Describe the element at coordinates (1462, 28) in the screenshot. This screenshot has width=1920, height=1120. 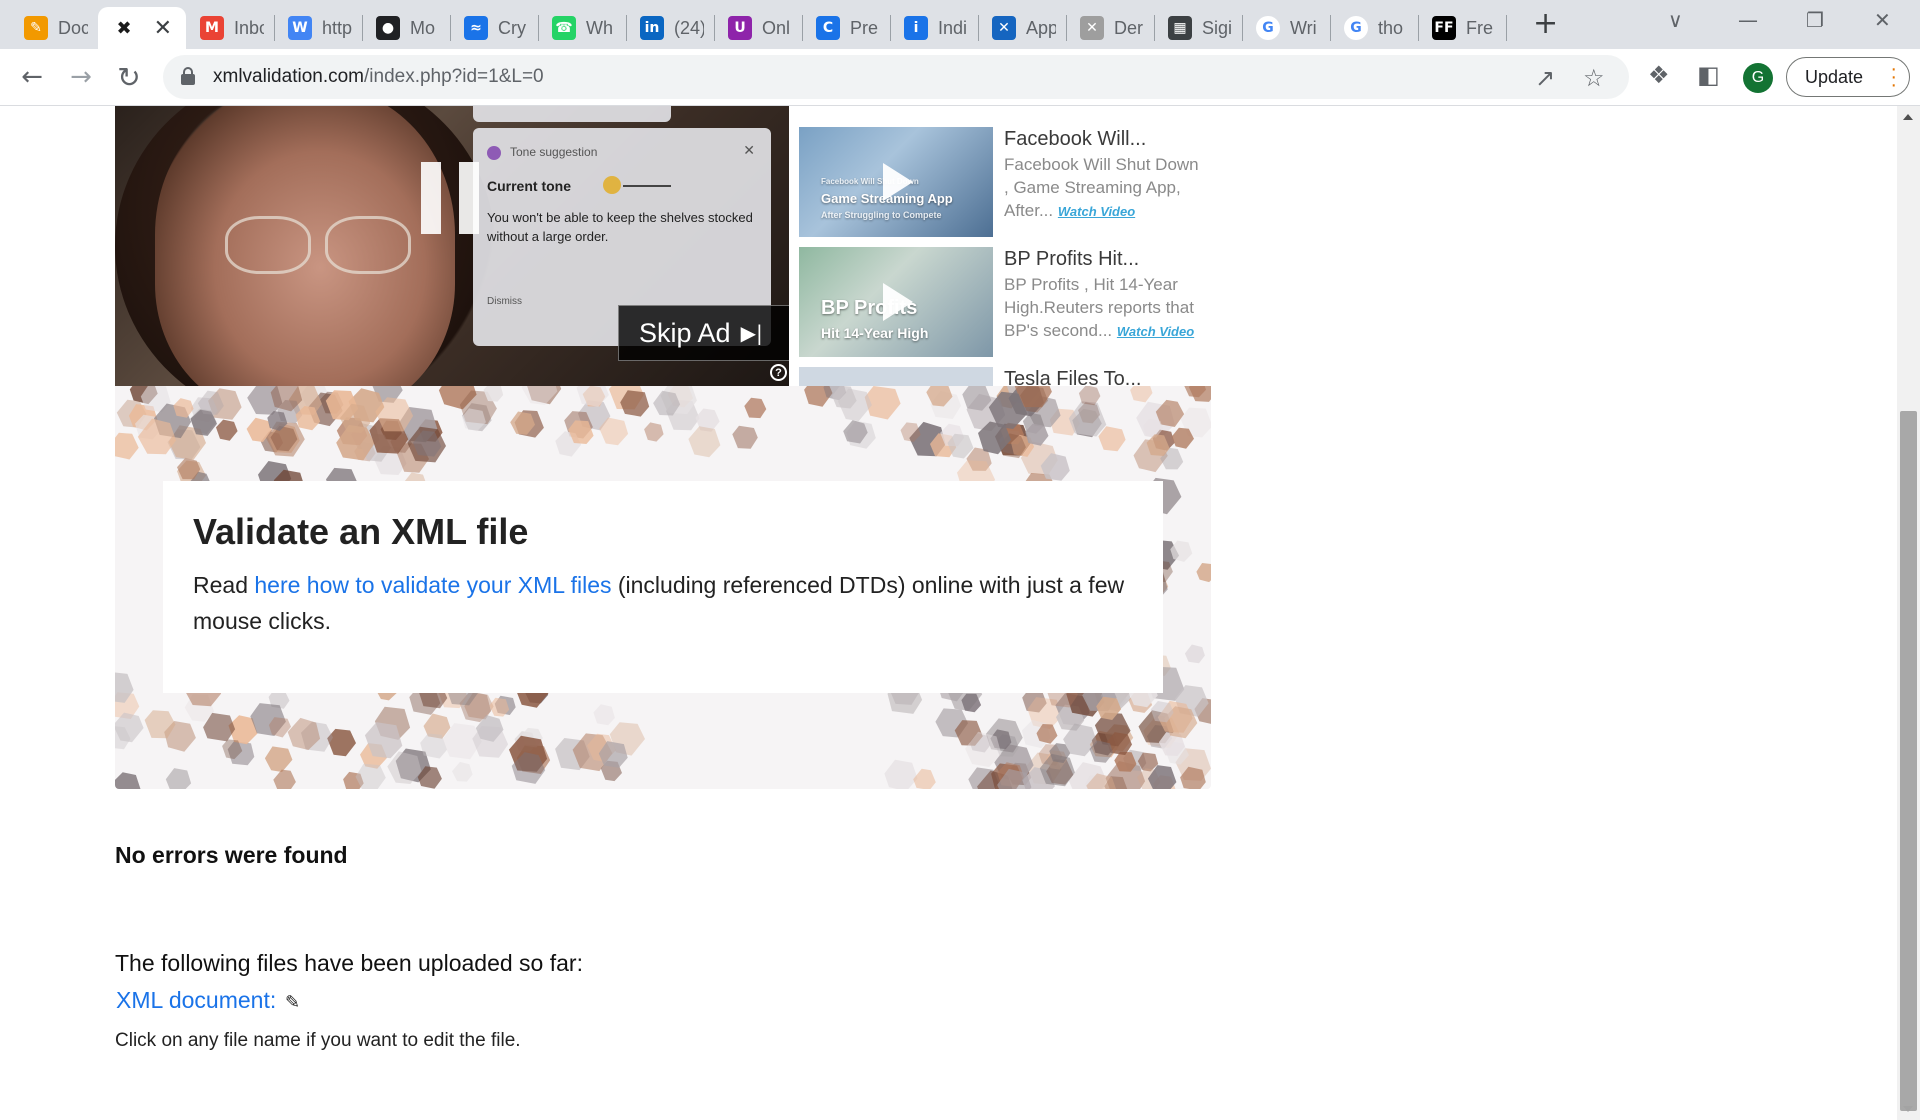
I see `browser-tab: FF Fre` at that location.